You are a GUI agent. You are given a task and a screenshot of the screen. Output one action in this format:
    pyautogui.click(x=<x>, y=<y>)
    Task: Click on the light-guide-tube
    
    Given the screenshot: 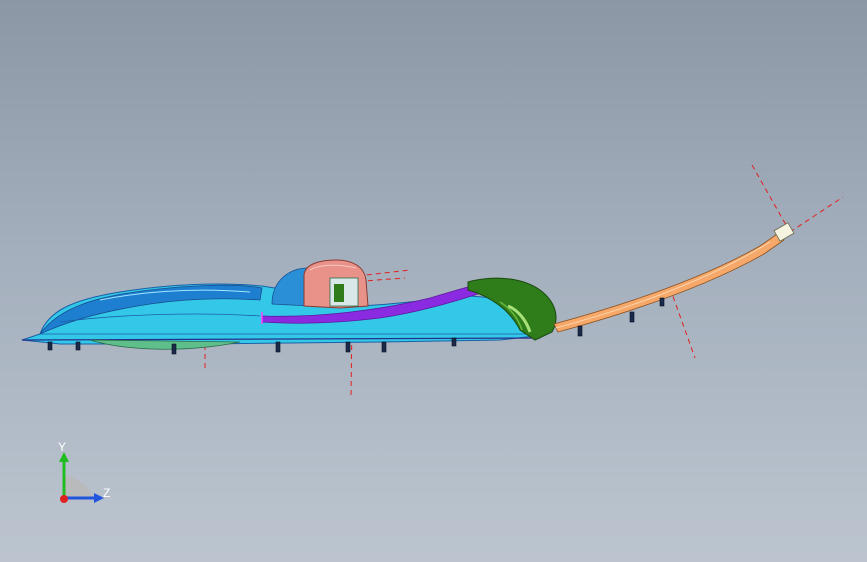 What is the action you would take?
    pyautogui.click(x=674, y=277)
    